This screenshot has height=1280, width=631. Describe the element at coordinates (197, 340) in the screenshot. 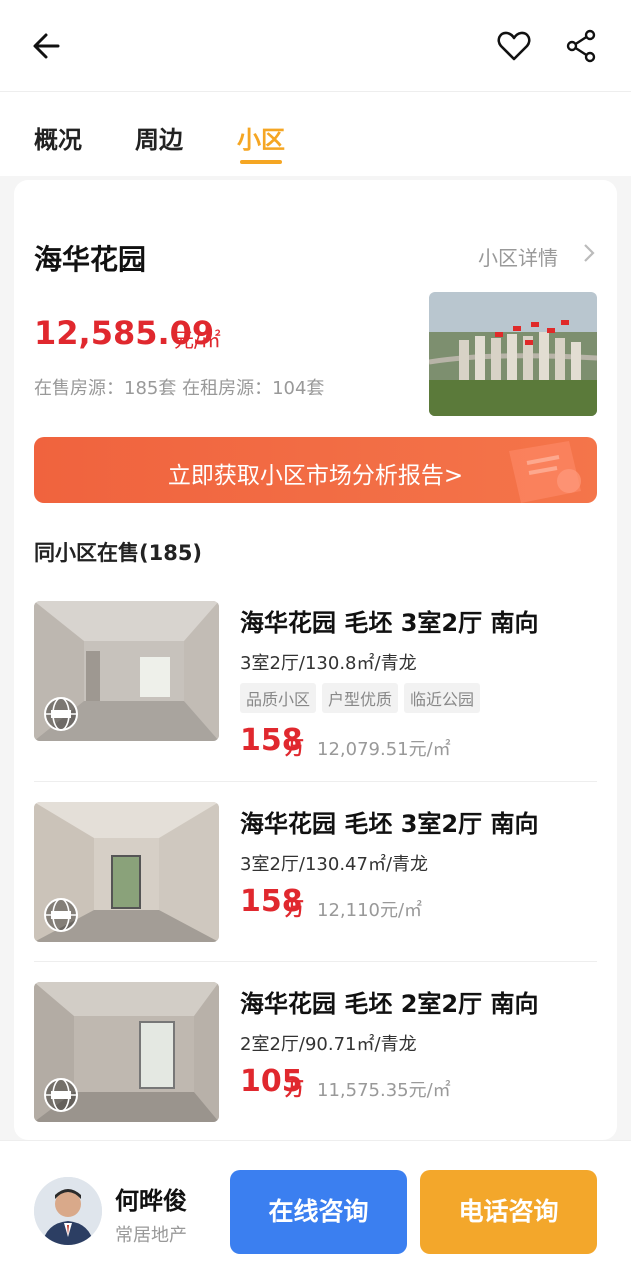

I see `community-price-unit: 元/㎡` at that location.